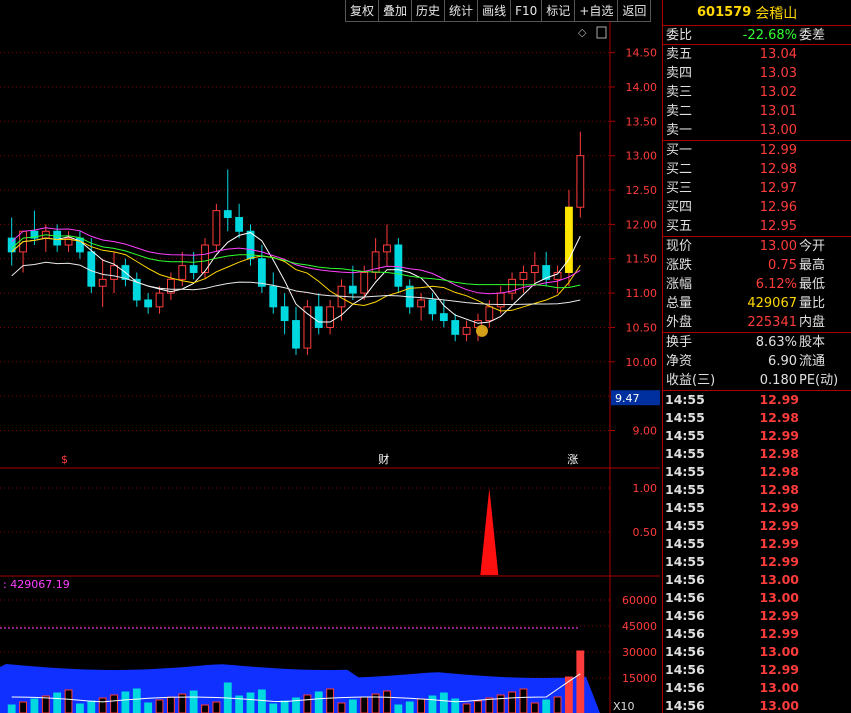  I want to click on tick-time: 14:55, so click(685, 435).